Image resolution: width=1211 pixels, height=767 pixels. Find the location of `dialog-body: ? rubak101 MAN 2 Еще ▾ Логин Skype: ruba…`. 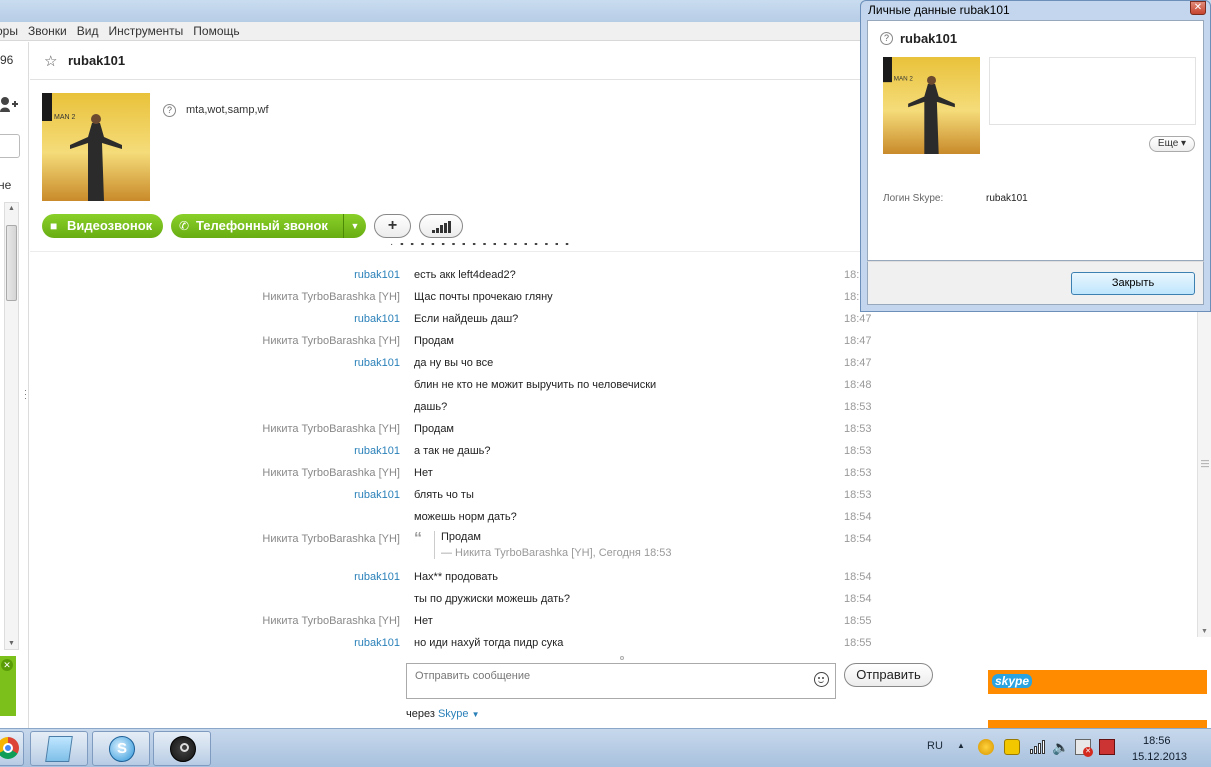

dialog-body: ? rubak101 MAN 2 Еще ▾ Логин Skype: ruba… is located at coordinates (1035, 140).